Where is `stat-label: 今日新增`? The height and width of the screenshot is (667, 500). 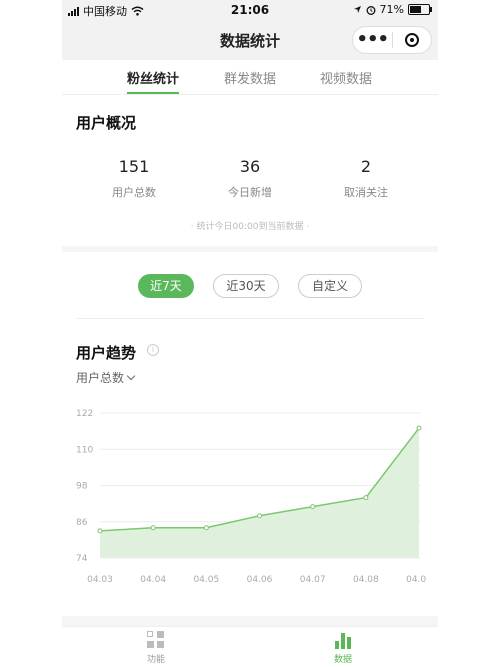
stat-label: 今日新增 is located at coordinates (250, 192).